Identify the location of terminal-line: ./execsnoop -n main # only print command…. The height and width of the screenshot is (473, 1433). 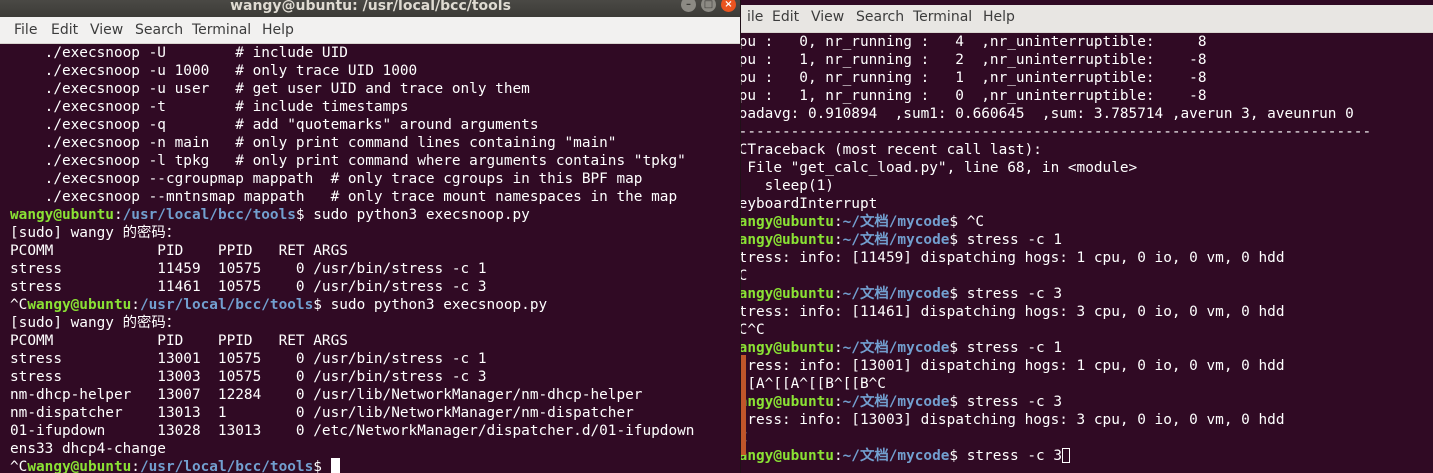
(313, 143).